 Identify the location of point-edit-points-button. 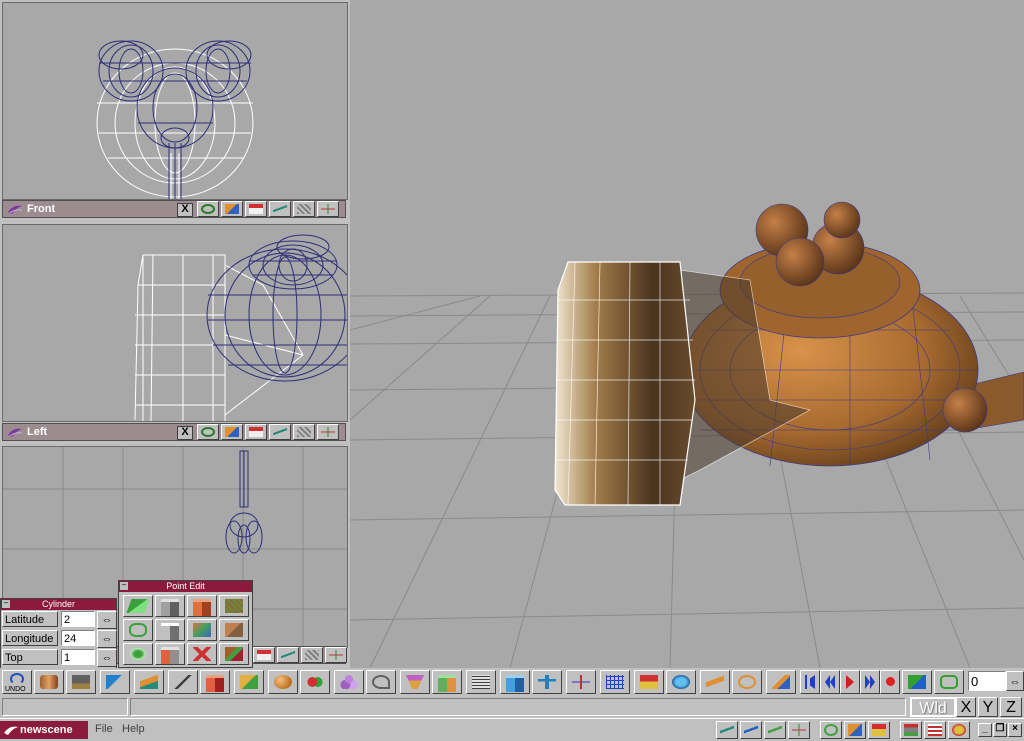
(138, 606).